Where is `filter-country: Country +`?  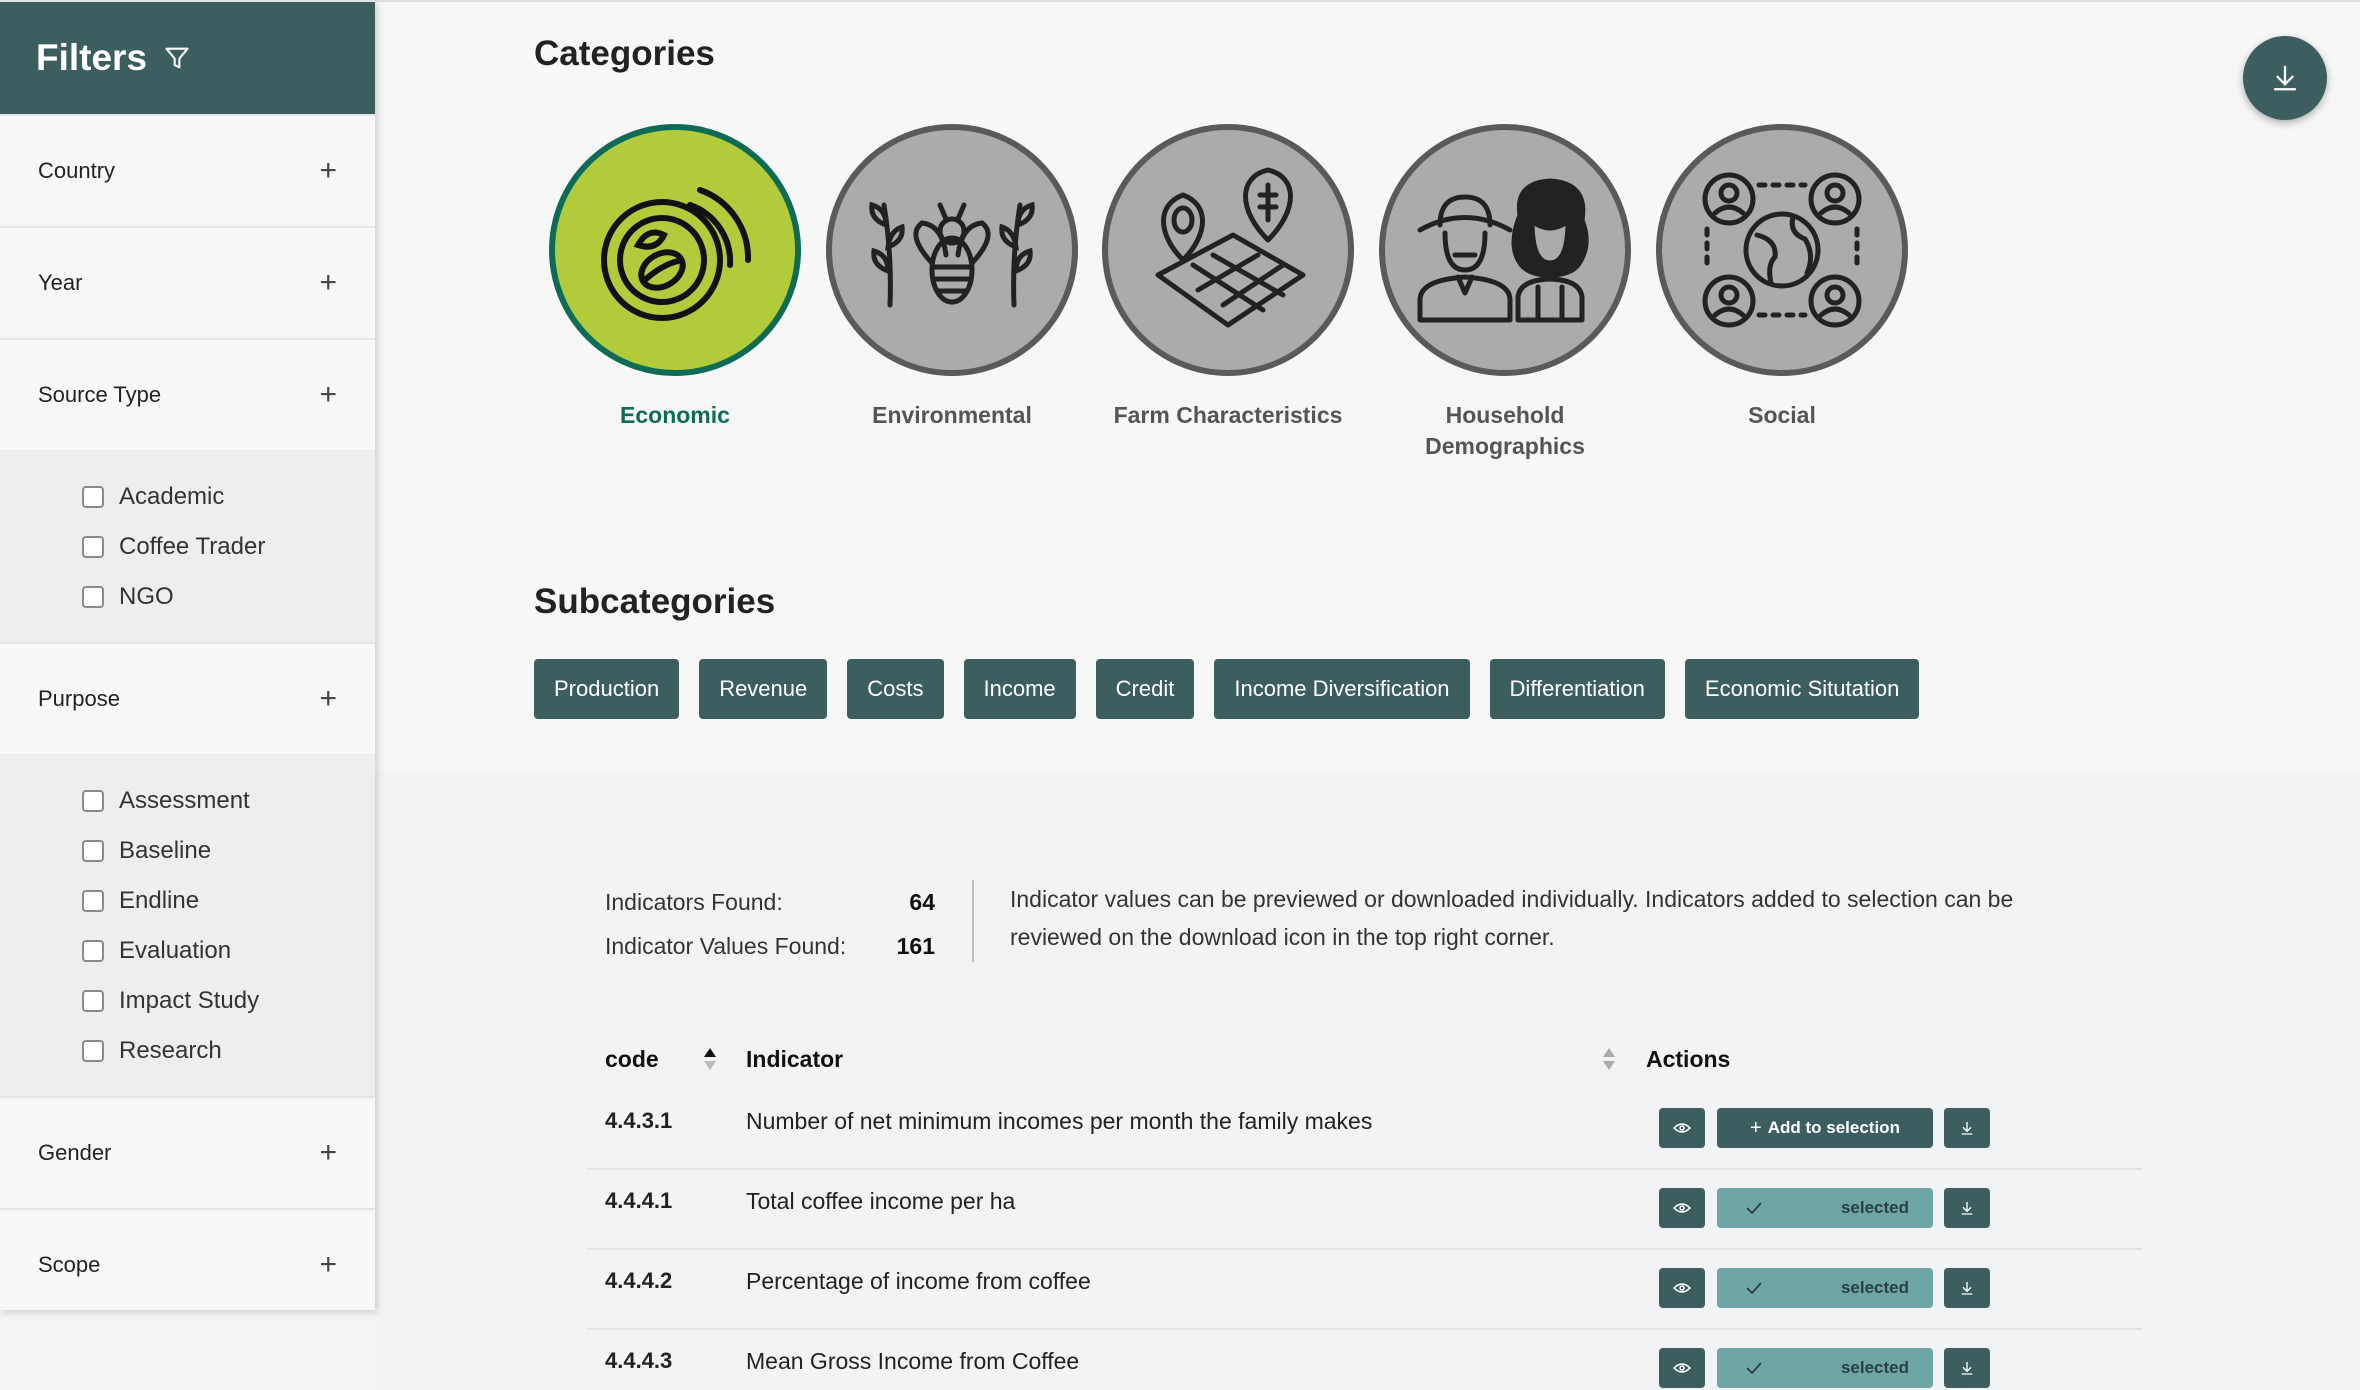
filter-country: Country + is located at coordinates (187, 170).